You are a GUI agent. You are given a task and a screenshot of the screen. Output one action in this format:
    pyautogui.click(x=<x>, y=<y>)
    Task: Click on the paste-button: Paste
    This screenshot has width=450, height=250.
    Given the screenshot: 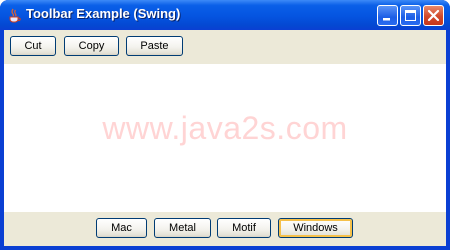 What is the action you would take?
    pyautogui.click(x=154, y=46)
    